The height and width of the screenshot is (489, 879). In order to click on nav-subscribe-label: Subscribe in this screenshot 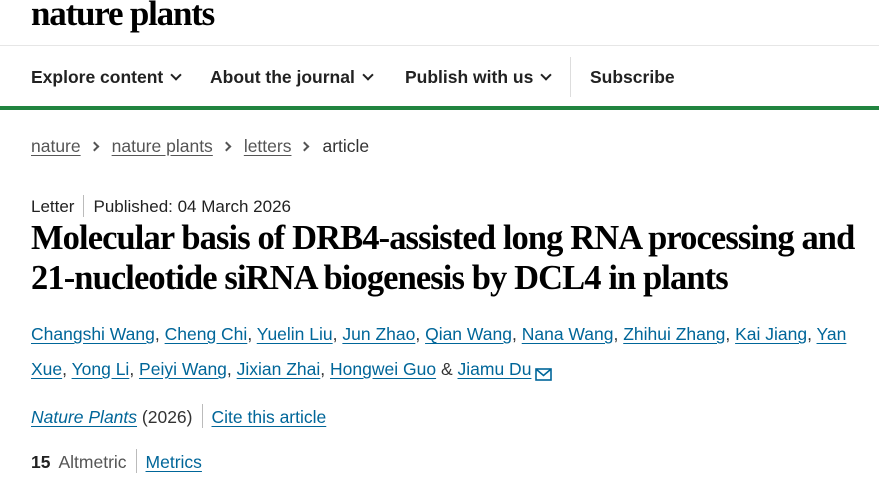, I will do `click(632, 77)`.